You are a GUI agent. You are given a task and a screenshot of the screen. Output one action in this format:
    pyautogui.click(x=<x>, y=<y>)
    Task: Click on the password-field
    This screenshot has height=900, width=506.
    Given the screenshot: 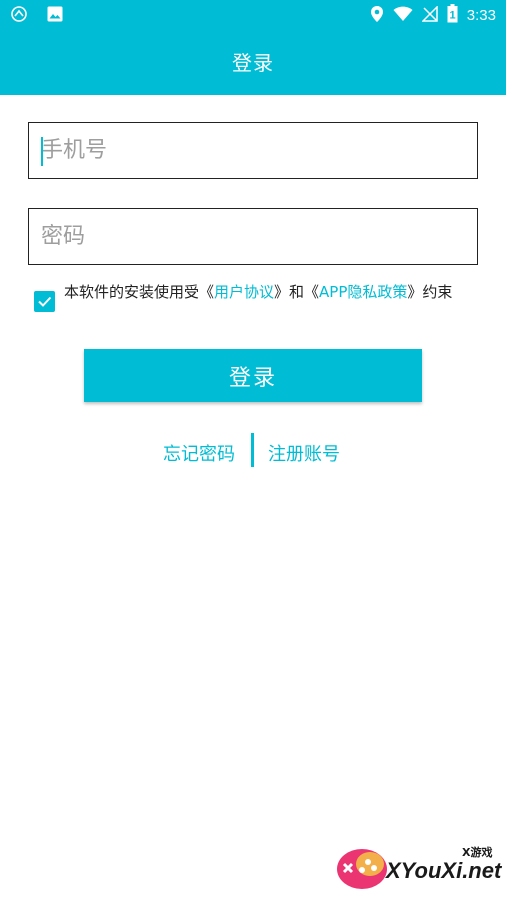 What is the action you would take?
    pyautogui.click(x=253, y=236)
    